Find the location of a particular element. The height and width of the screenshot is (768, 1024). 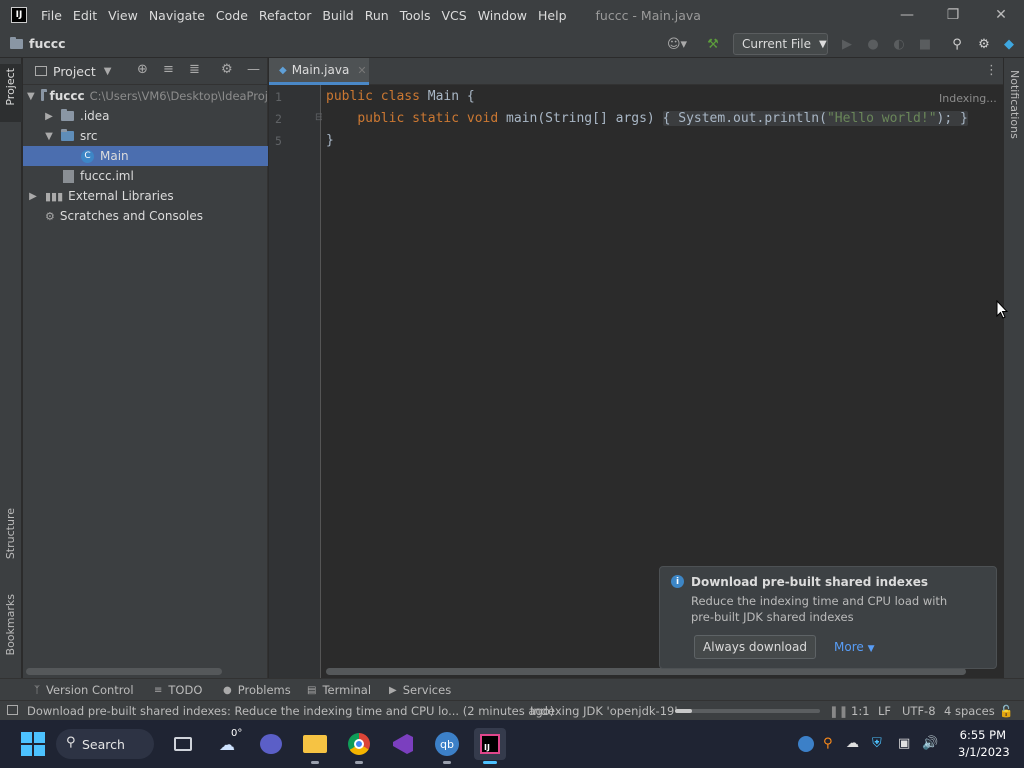

status-toggle-icon is located at coordinates (12, 710).